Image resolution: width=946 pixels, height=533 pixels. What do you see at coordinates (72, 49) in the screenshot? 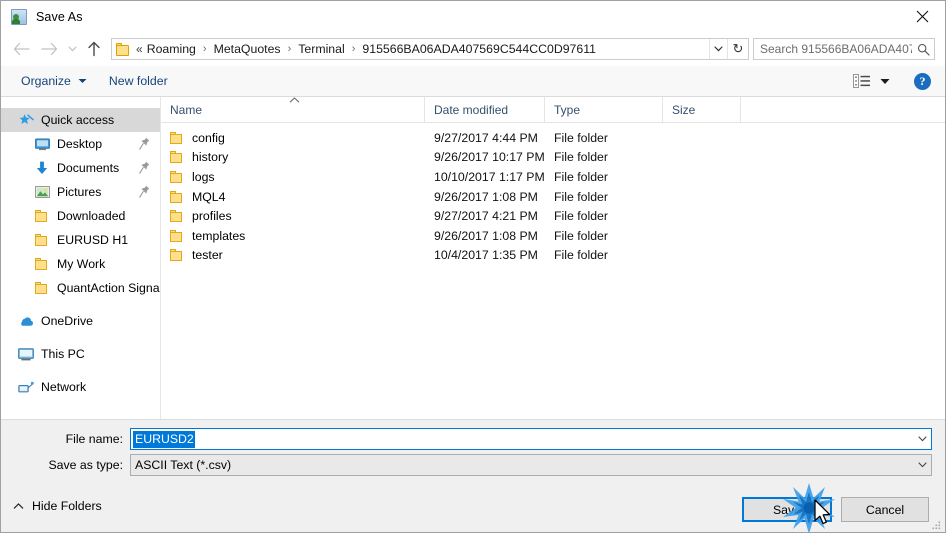
I see `recent-locations-button` at bounding box center [72, 49].